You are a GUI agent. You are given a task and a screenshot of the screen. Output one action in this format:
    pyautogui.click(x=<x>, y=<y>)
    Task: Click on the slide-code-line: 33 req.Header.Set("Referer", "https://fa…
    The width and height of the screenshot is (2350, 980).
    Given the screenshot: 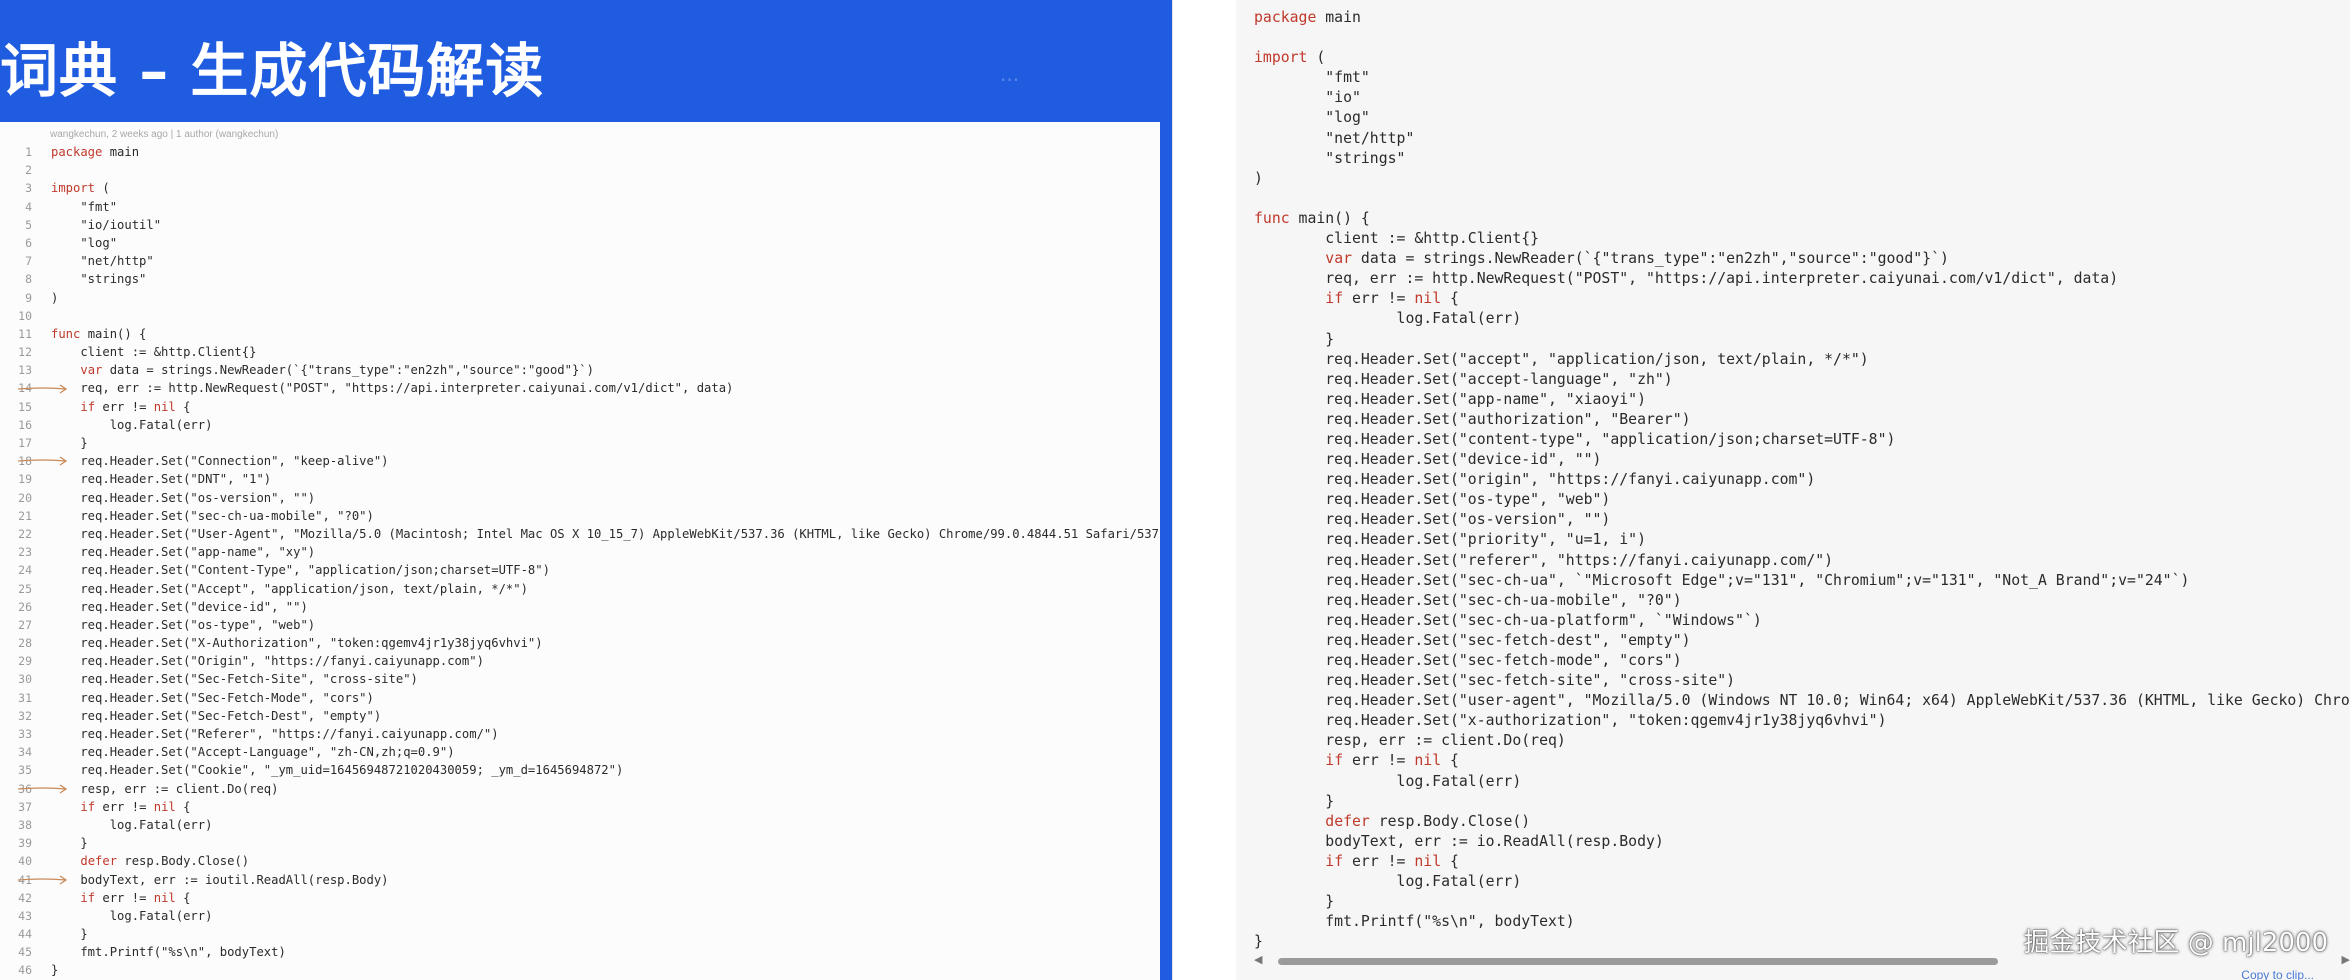 What is the action you would take?
    pyautogui.click(x=580, y=734)
    